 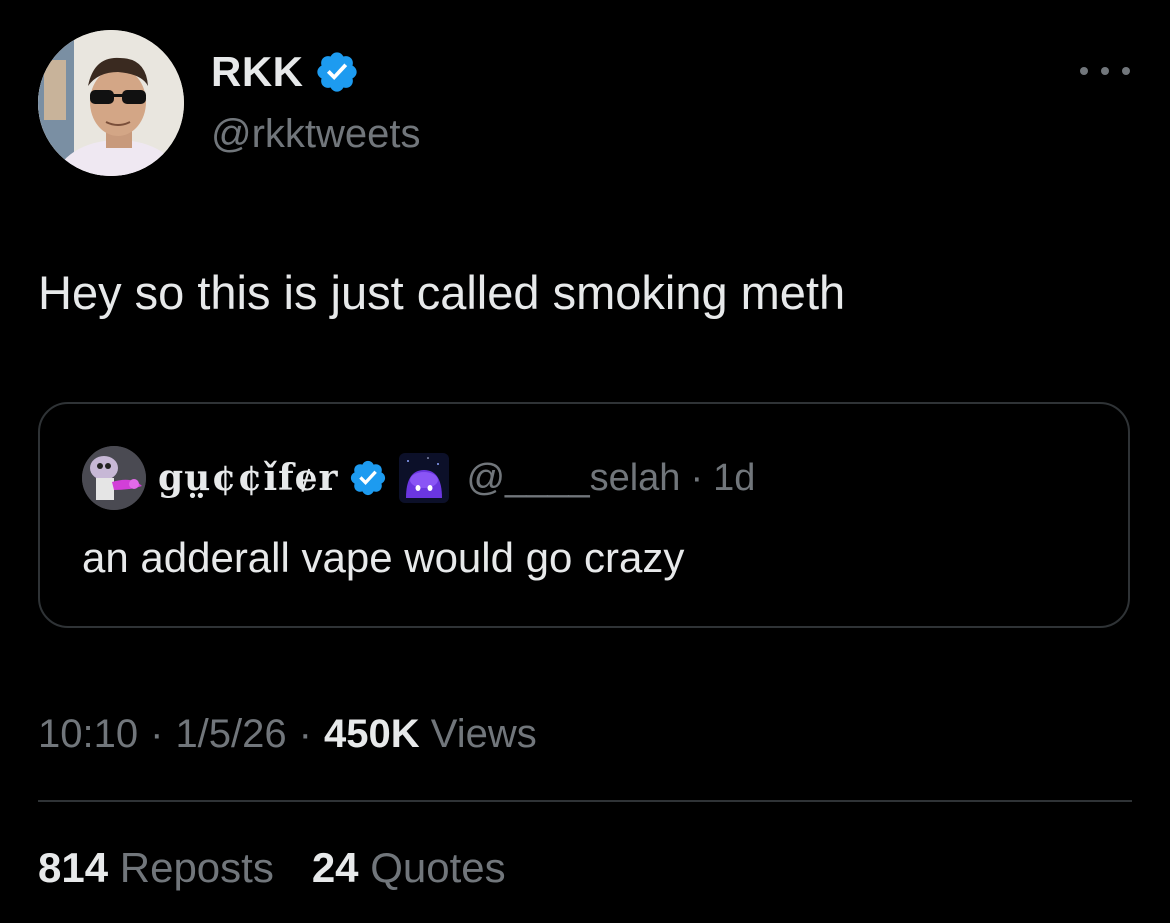 I want to click on divider, so click(x=585, y=801).